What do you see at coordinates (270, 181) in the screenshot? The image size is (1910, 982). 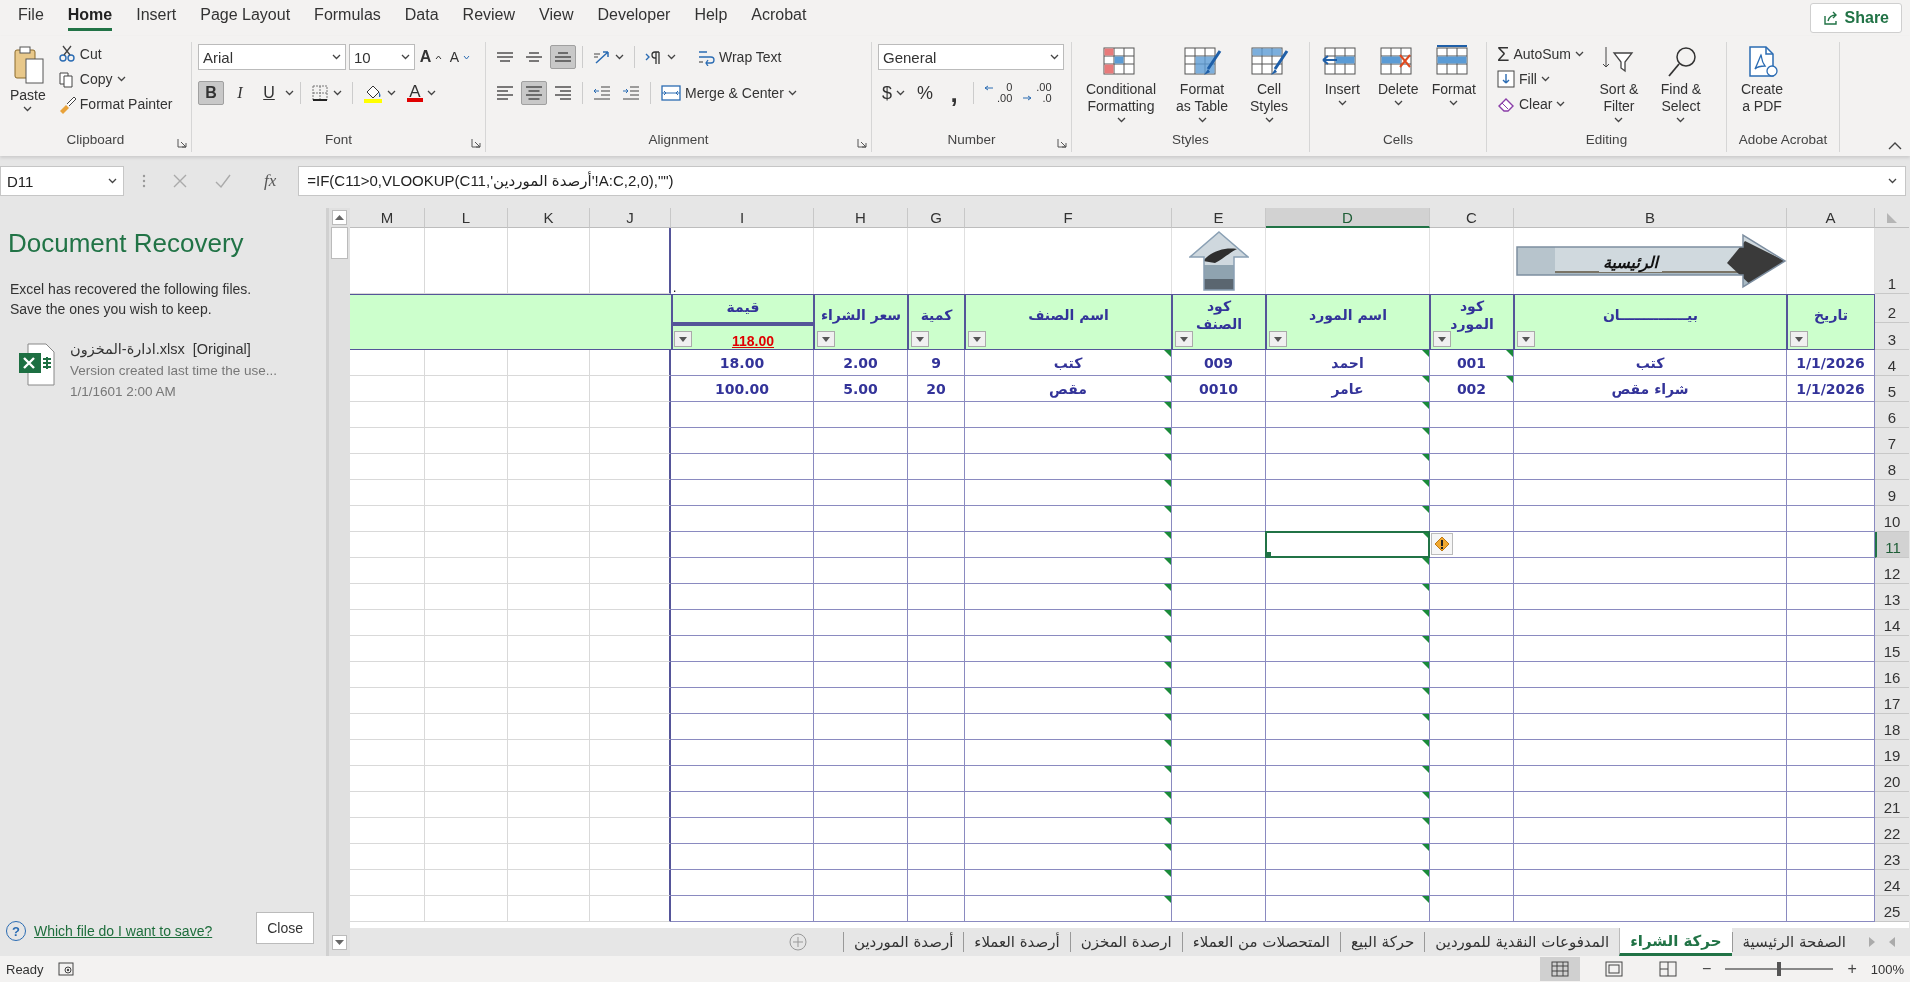 I see `insert-function-button: fx` at bounding box center [270, 181].